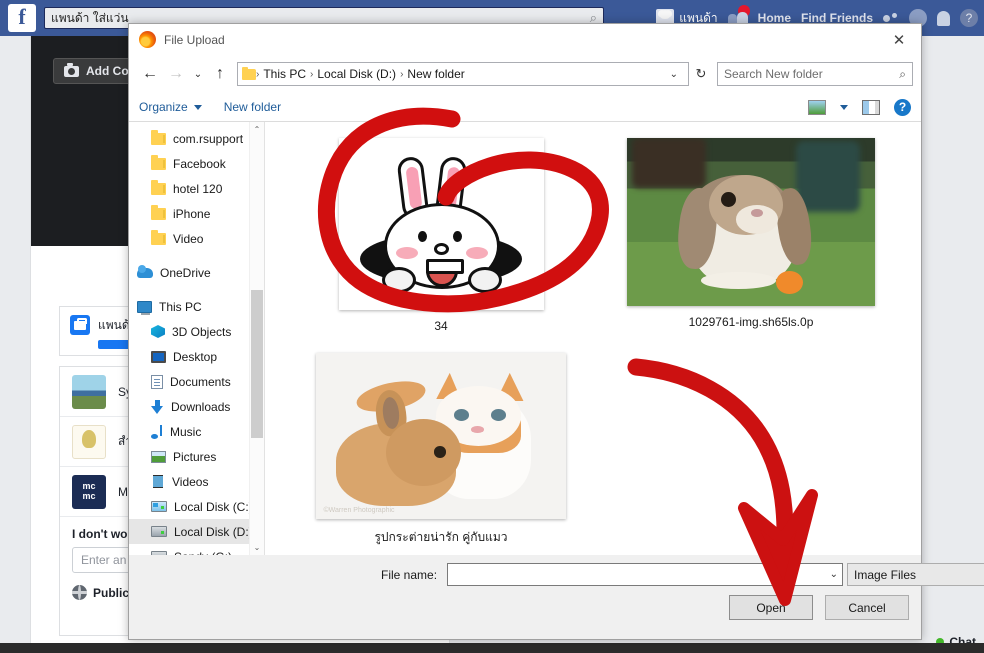 The image size is (984, 653). What do you see at coordinates (701, 74) in the screenshot?
I see `refresh-icon: ↻` at bounding box center [701, 74].